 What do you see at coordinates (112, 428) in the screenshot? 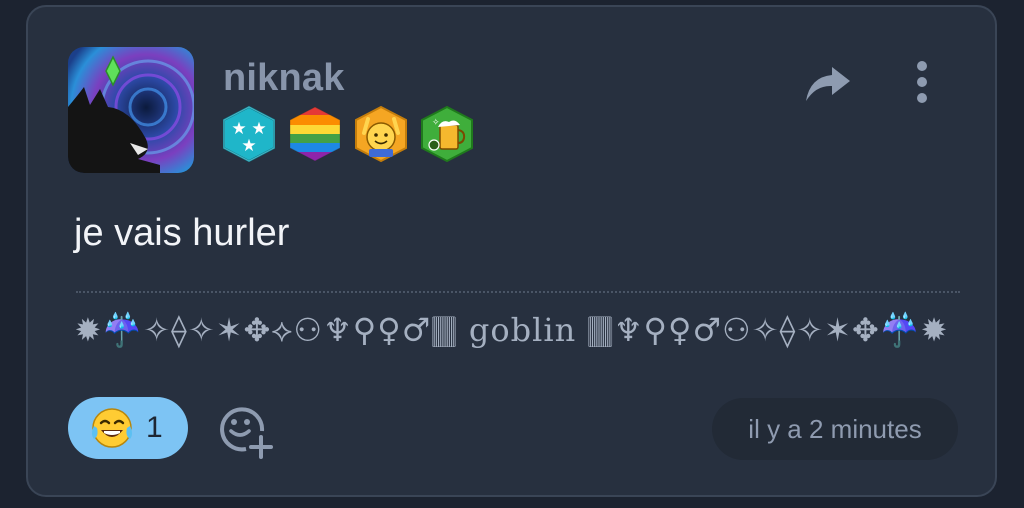
I see `face-with-tears-of-joy-icon` at bounding box center [112, 428].